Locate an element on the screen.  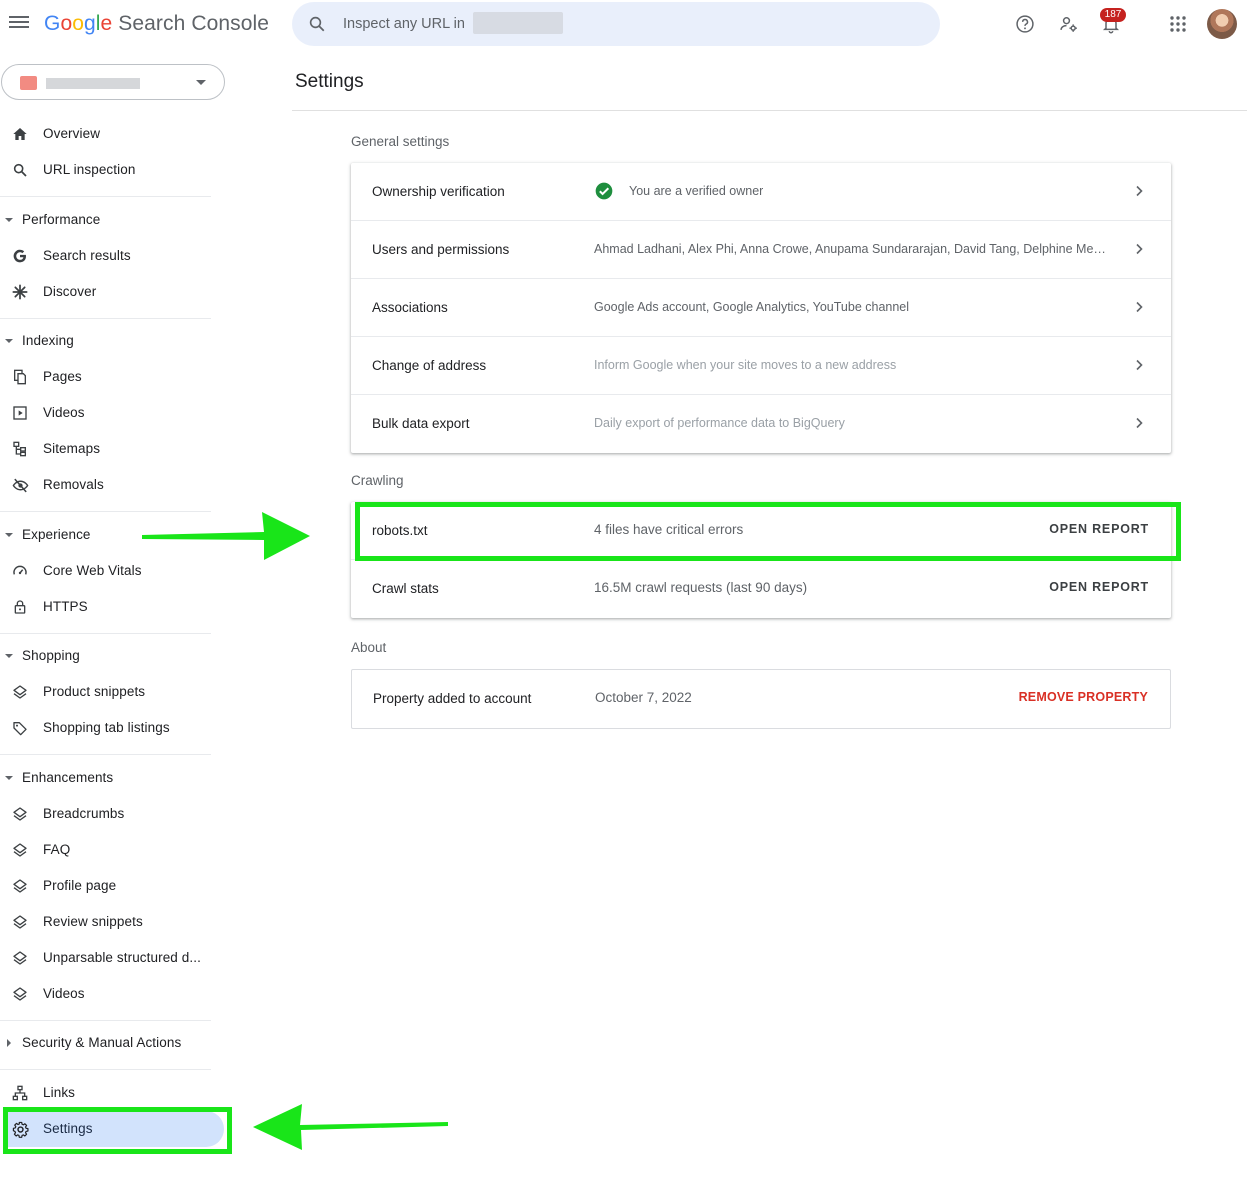
sidebar-section-enhancements: Enhancements is located at coordinates (112, 778).